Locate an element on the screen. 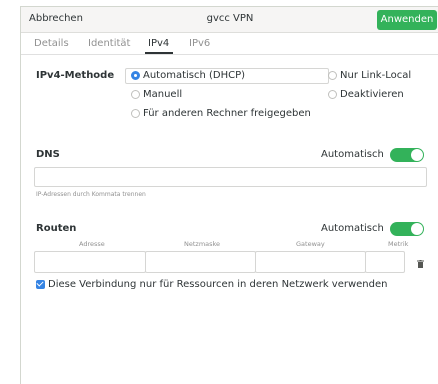 The height and width of the screenshot is (384, 438). header-bar: Abbrechen gvcc VPN Anwenden is located at coordinates (229, 20).